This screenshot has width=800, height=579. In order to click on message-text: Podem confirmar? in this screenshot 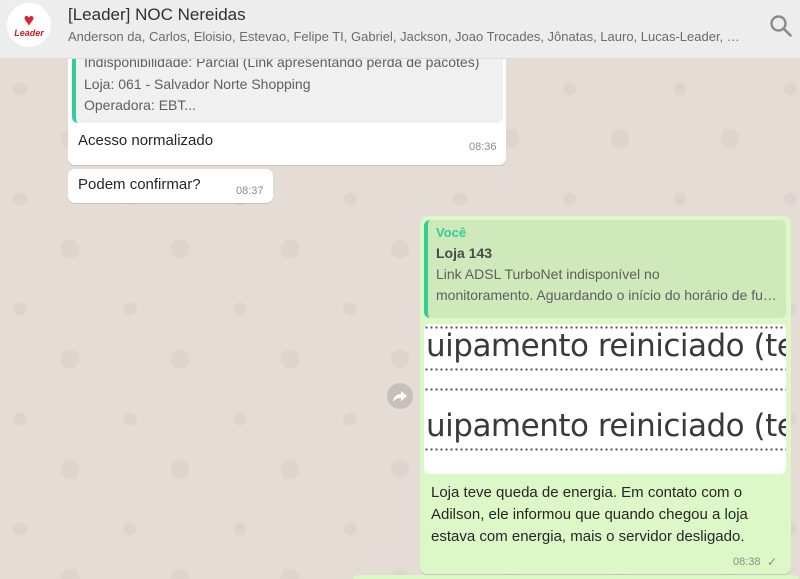, I will do `click(139, 184)`.